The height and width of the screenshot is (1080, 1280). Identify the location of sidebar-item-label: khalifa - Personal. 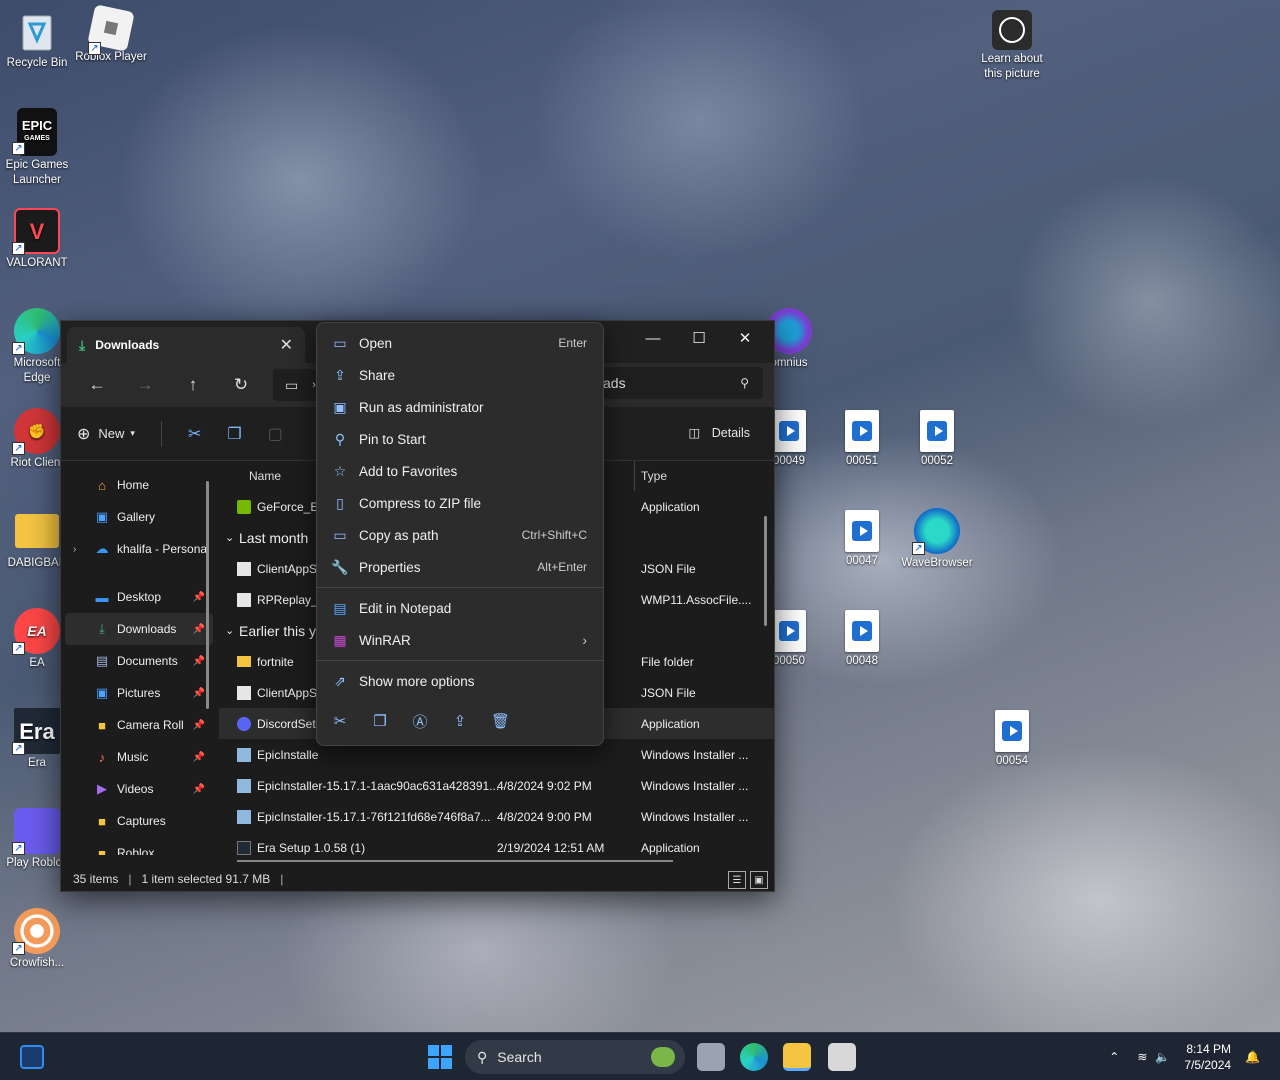
(163, 549).